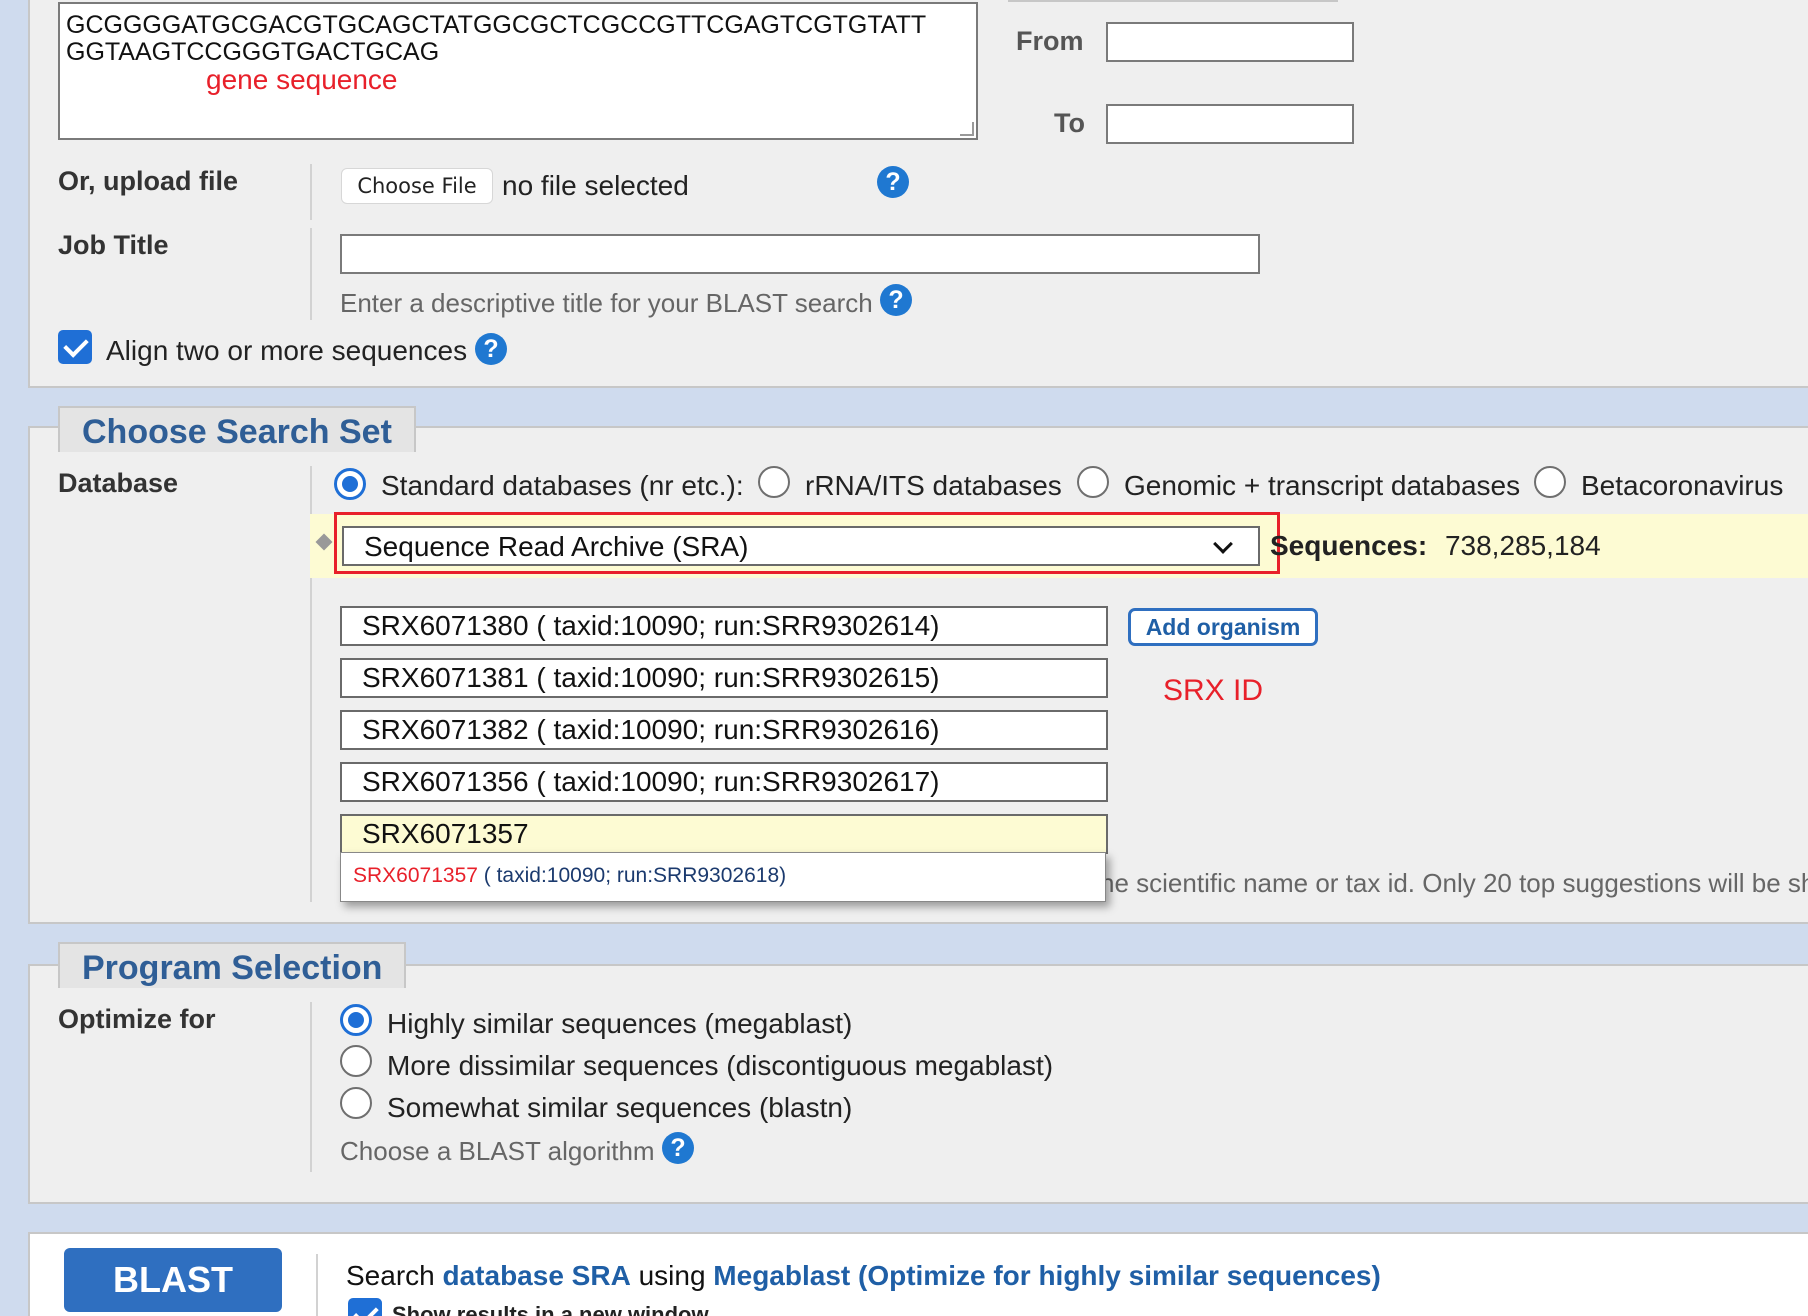 This screenshot has width=1808, height=1316. I want to click on sequences-value: 738,285,184, so click(1522, 545).